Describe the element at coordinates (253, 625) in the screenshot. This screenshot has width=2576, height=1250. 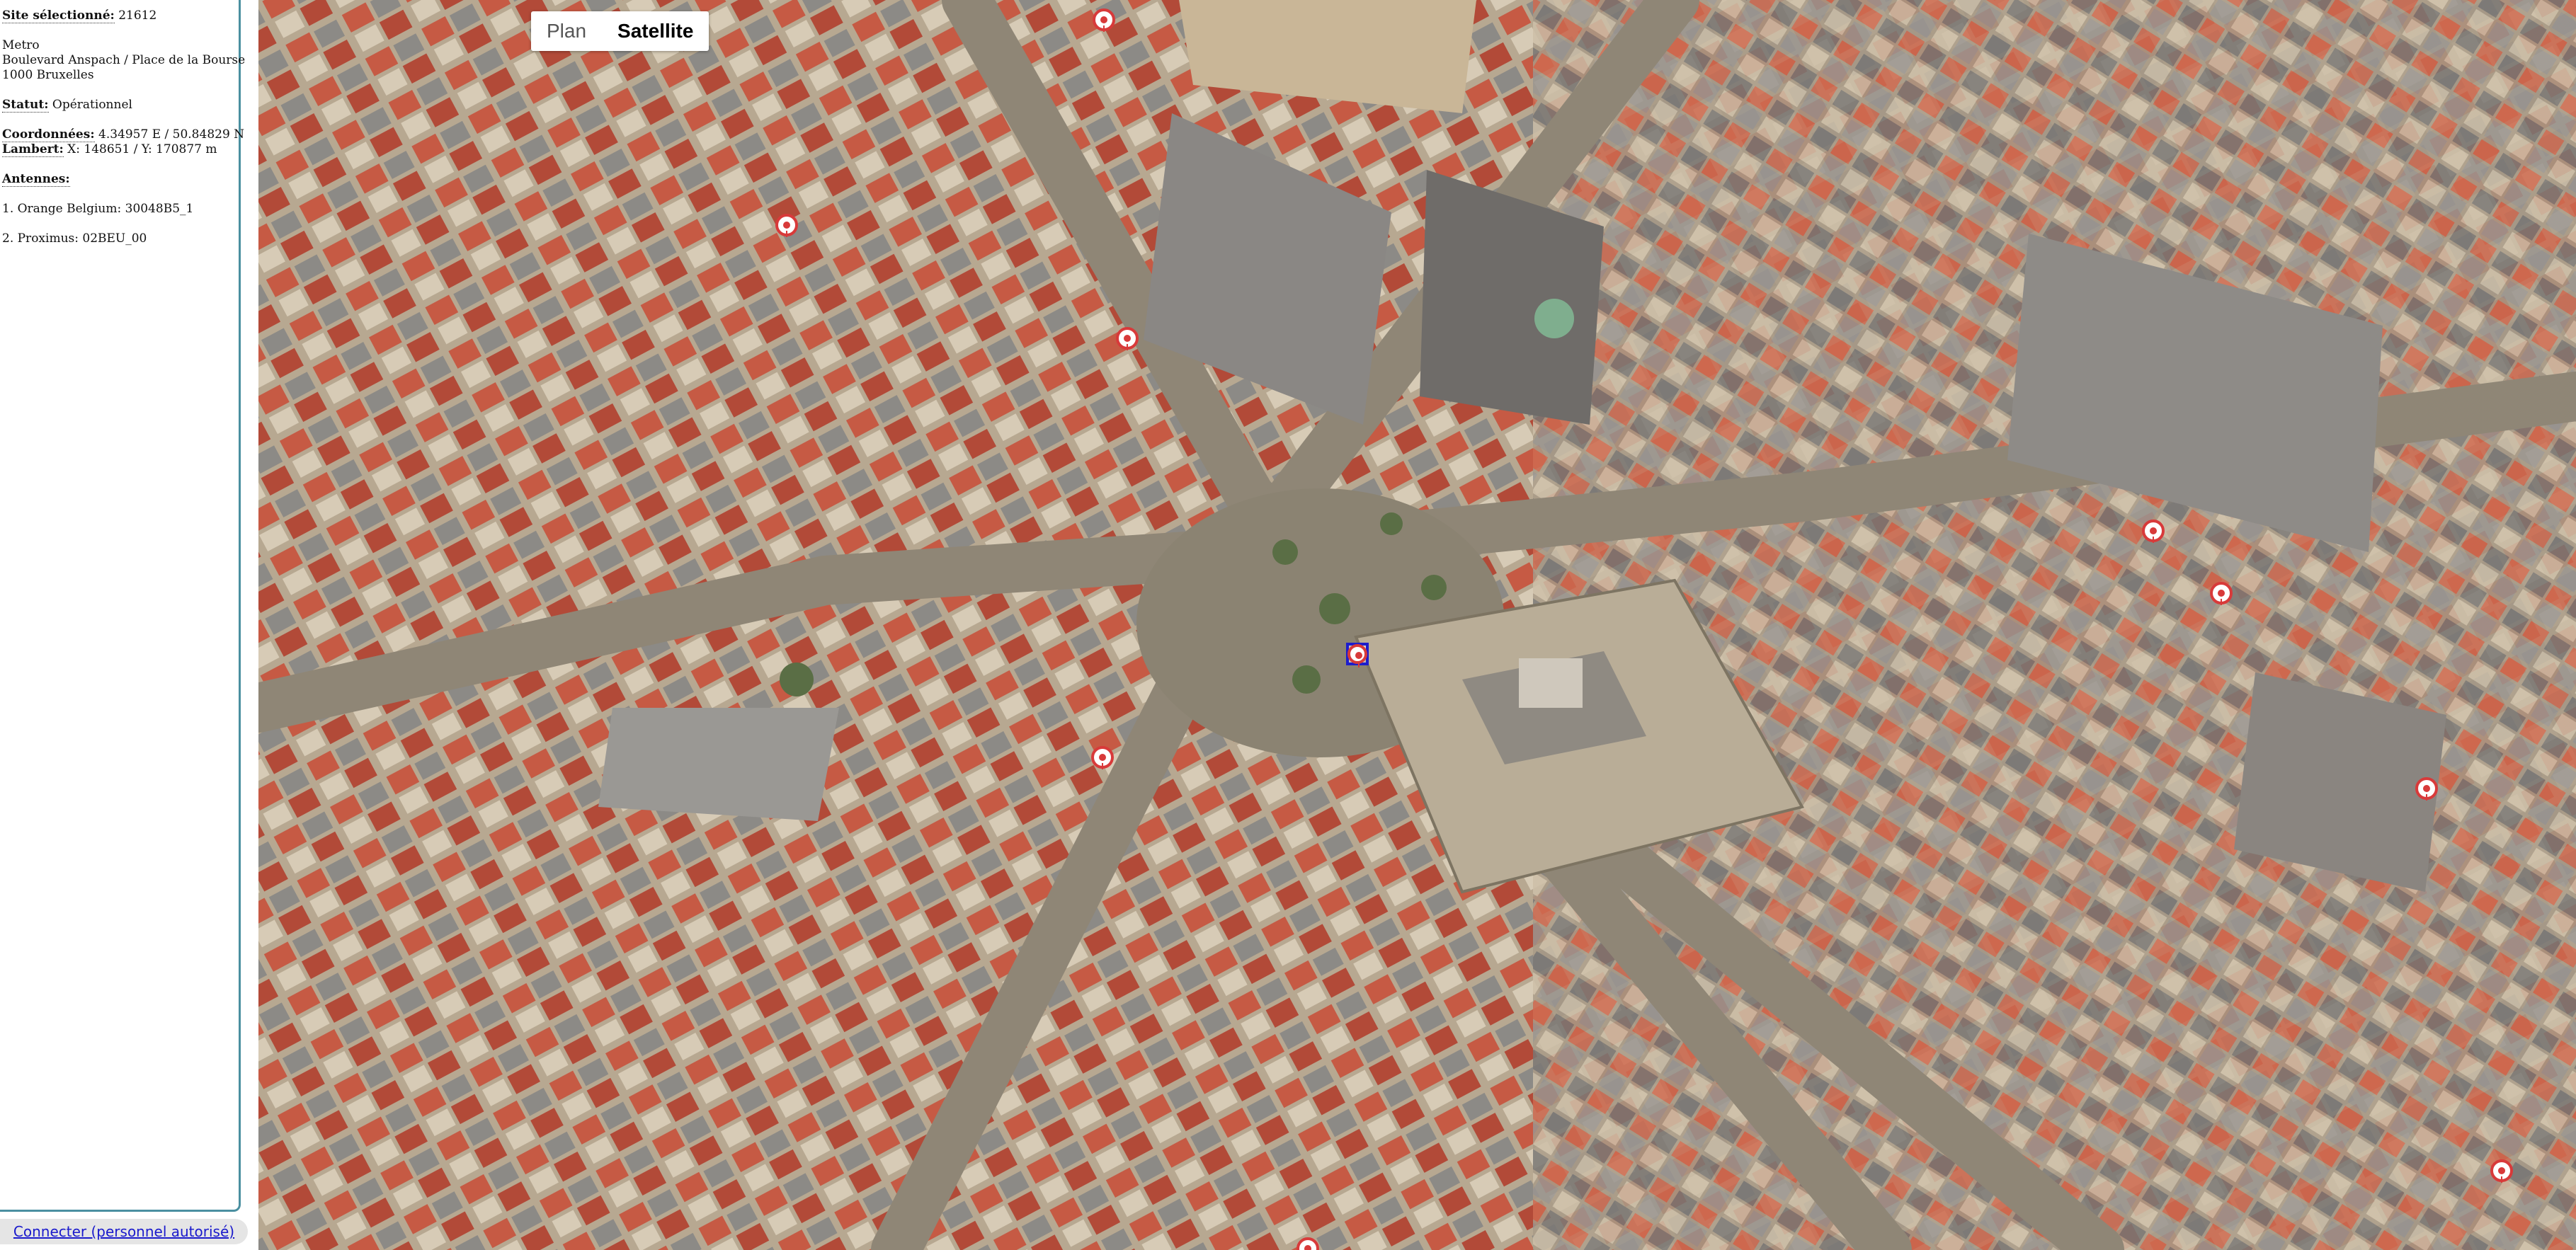
I see `panel-divider` at that location.